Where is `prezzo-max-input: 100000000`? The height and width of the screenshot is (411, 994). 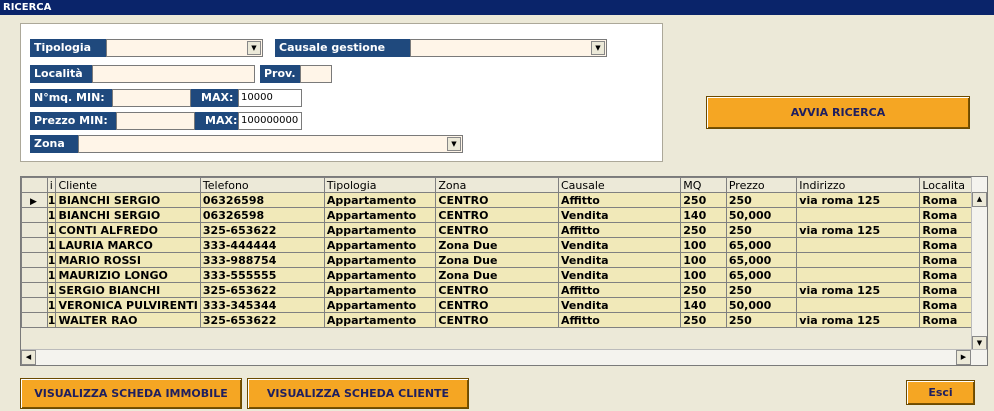 prezzo-max-input: 100000000 is located at coordinates (270, 121).